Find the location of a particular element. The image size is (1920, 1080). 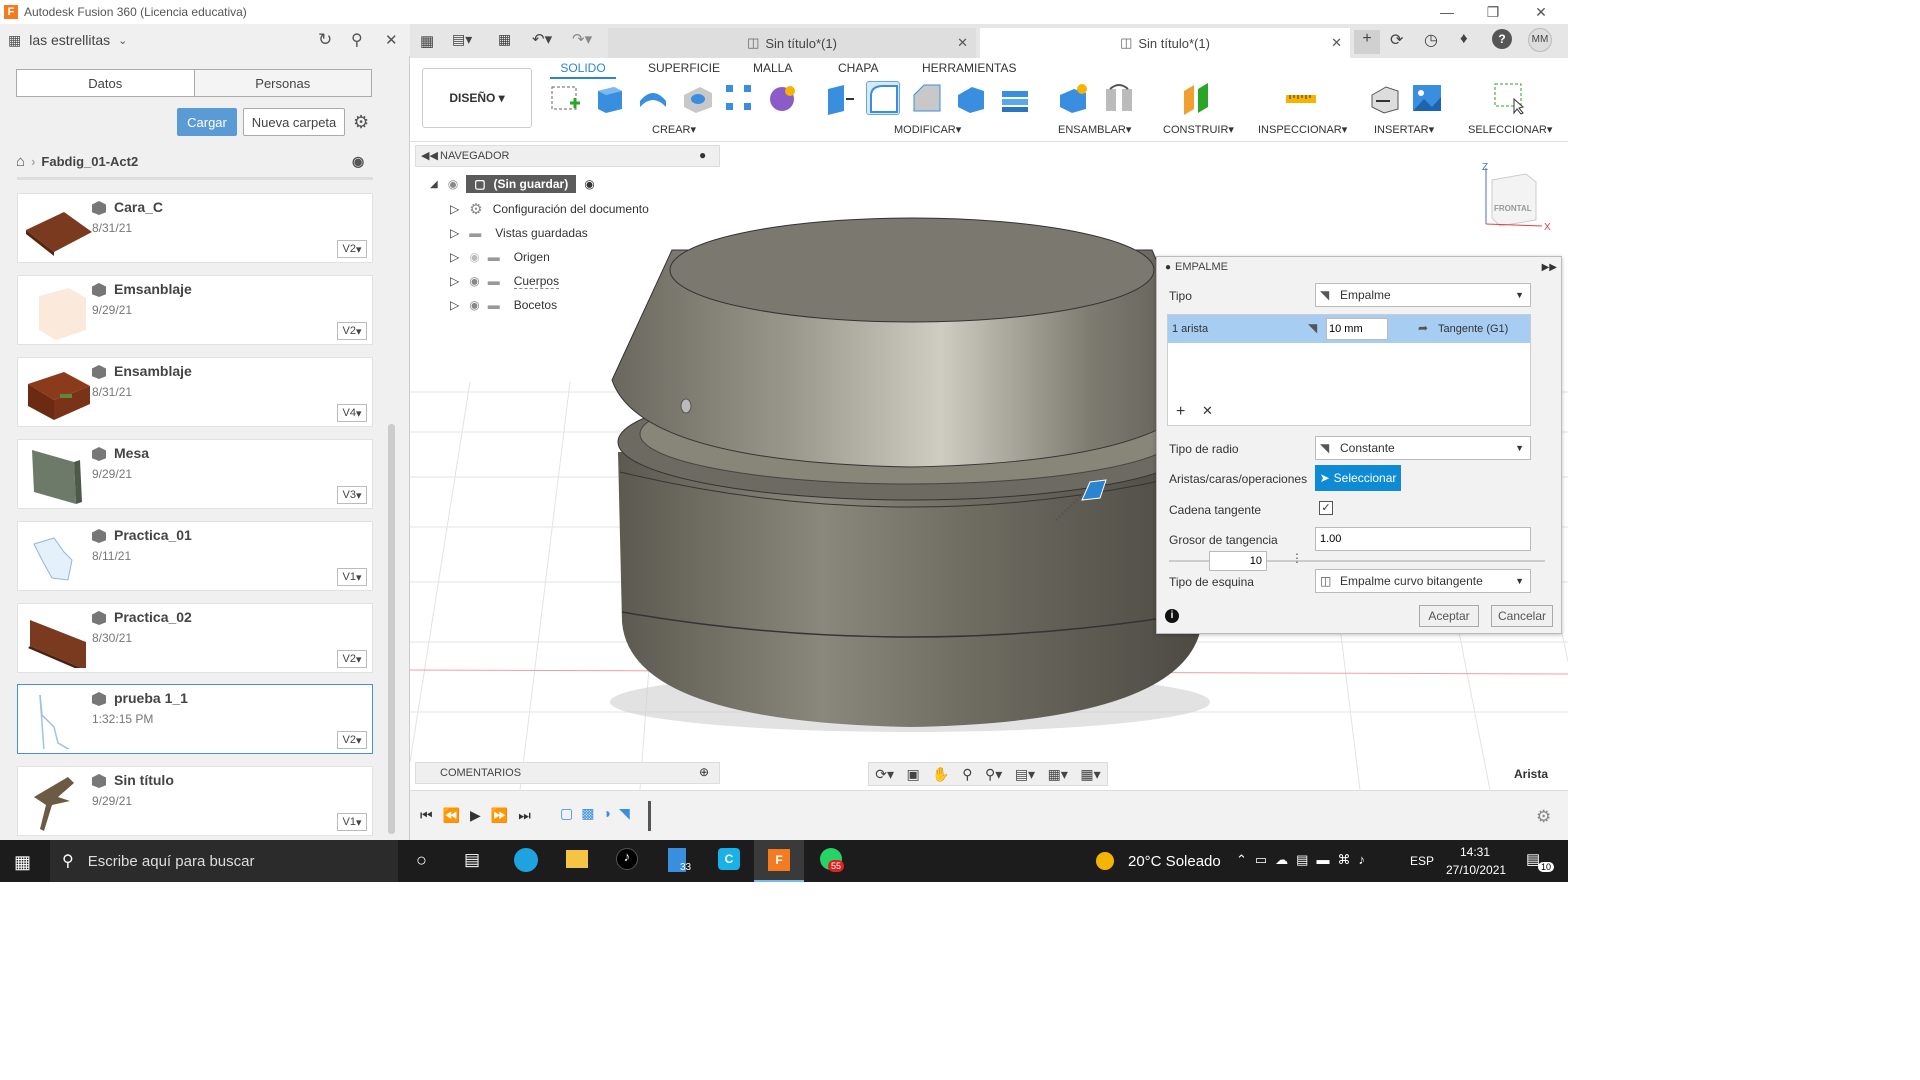

tangent-chain-checkbox: ✓ is located at coordinates (1326, 508).